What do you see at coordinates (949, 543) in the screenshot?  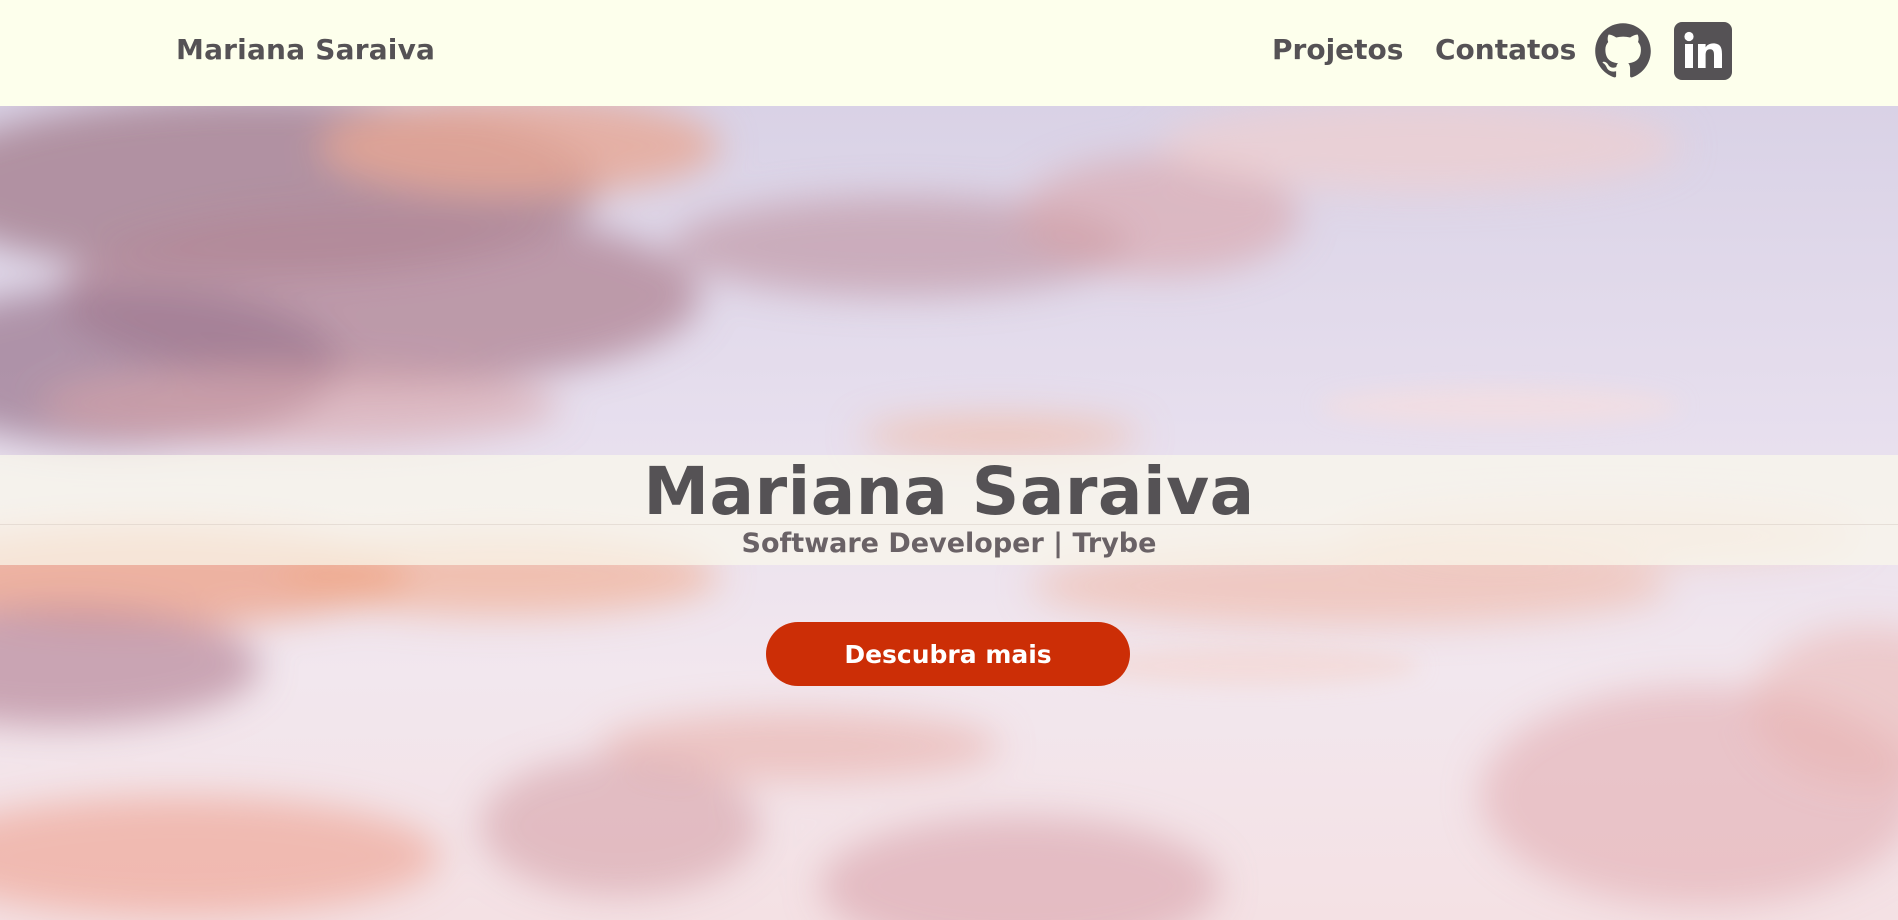 I see `hero-subtitle: Software Developer | Trybe` at bounding box center [949, 543].